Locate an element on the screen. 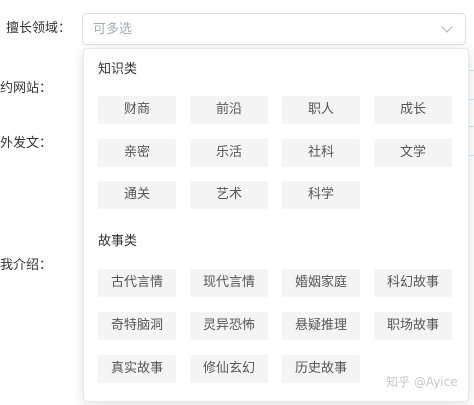 This screenshot has height=405, width=474. group-title-knowledge: 知识类 is located at coordinates (118, 69).